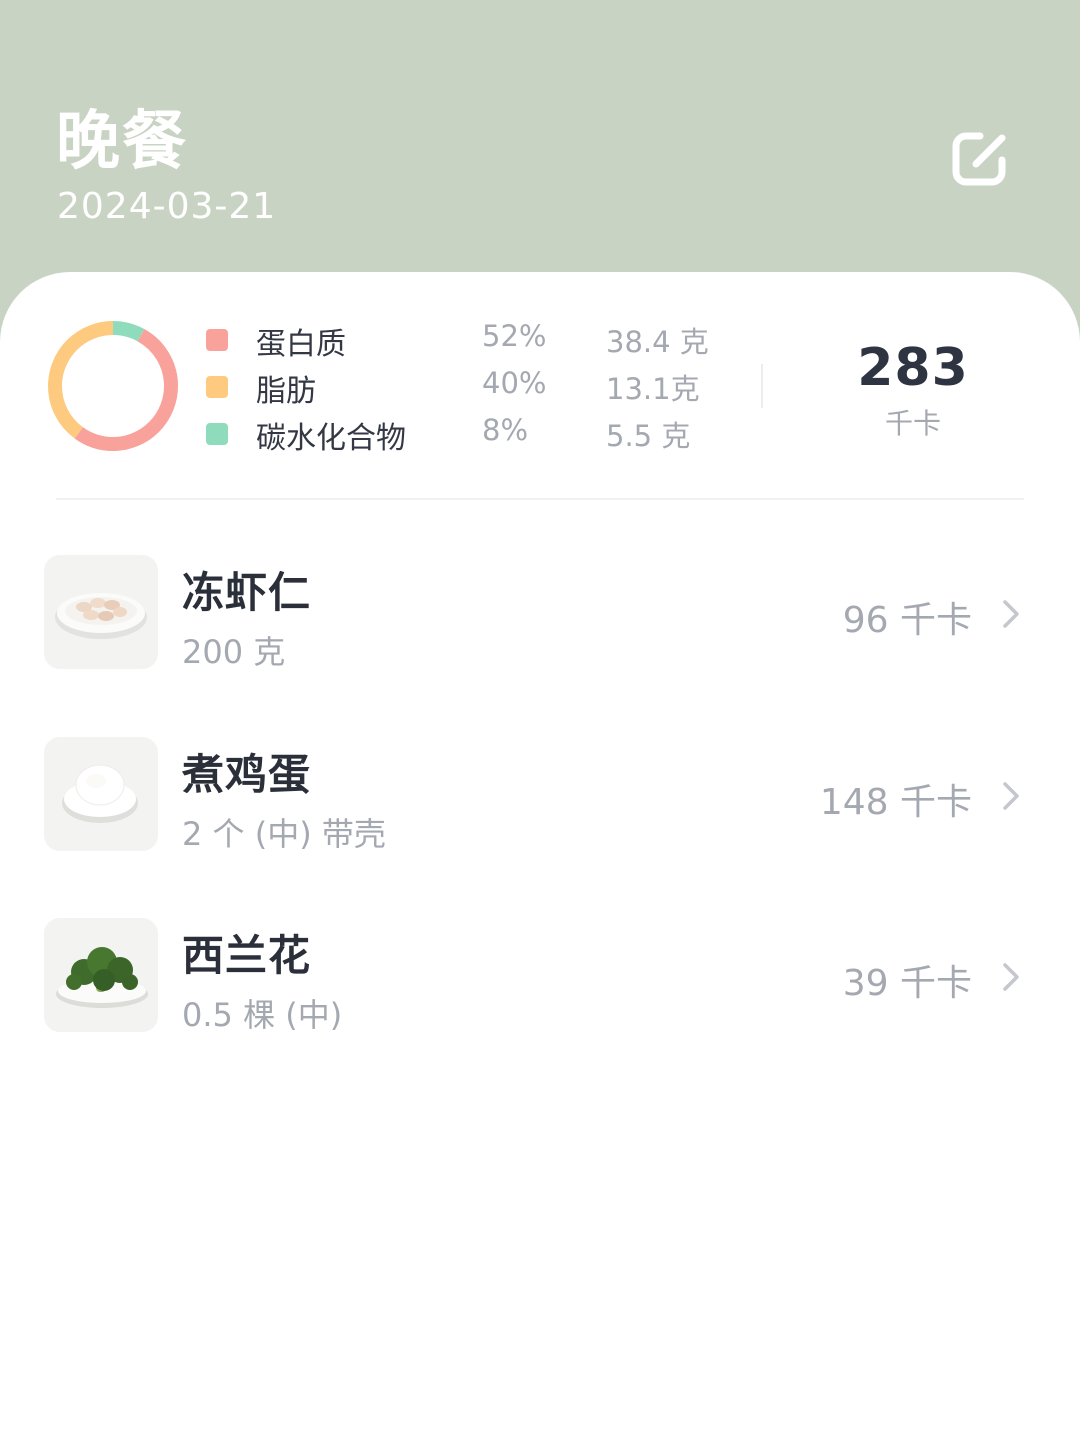 The image size is (1080, 1440). I want to click on food-calories: 39 千卡, so click(907, 983).